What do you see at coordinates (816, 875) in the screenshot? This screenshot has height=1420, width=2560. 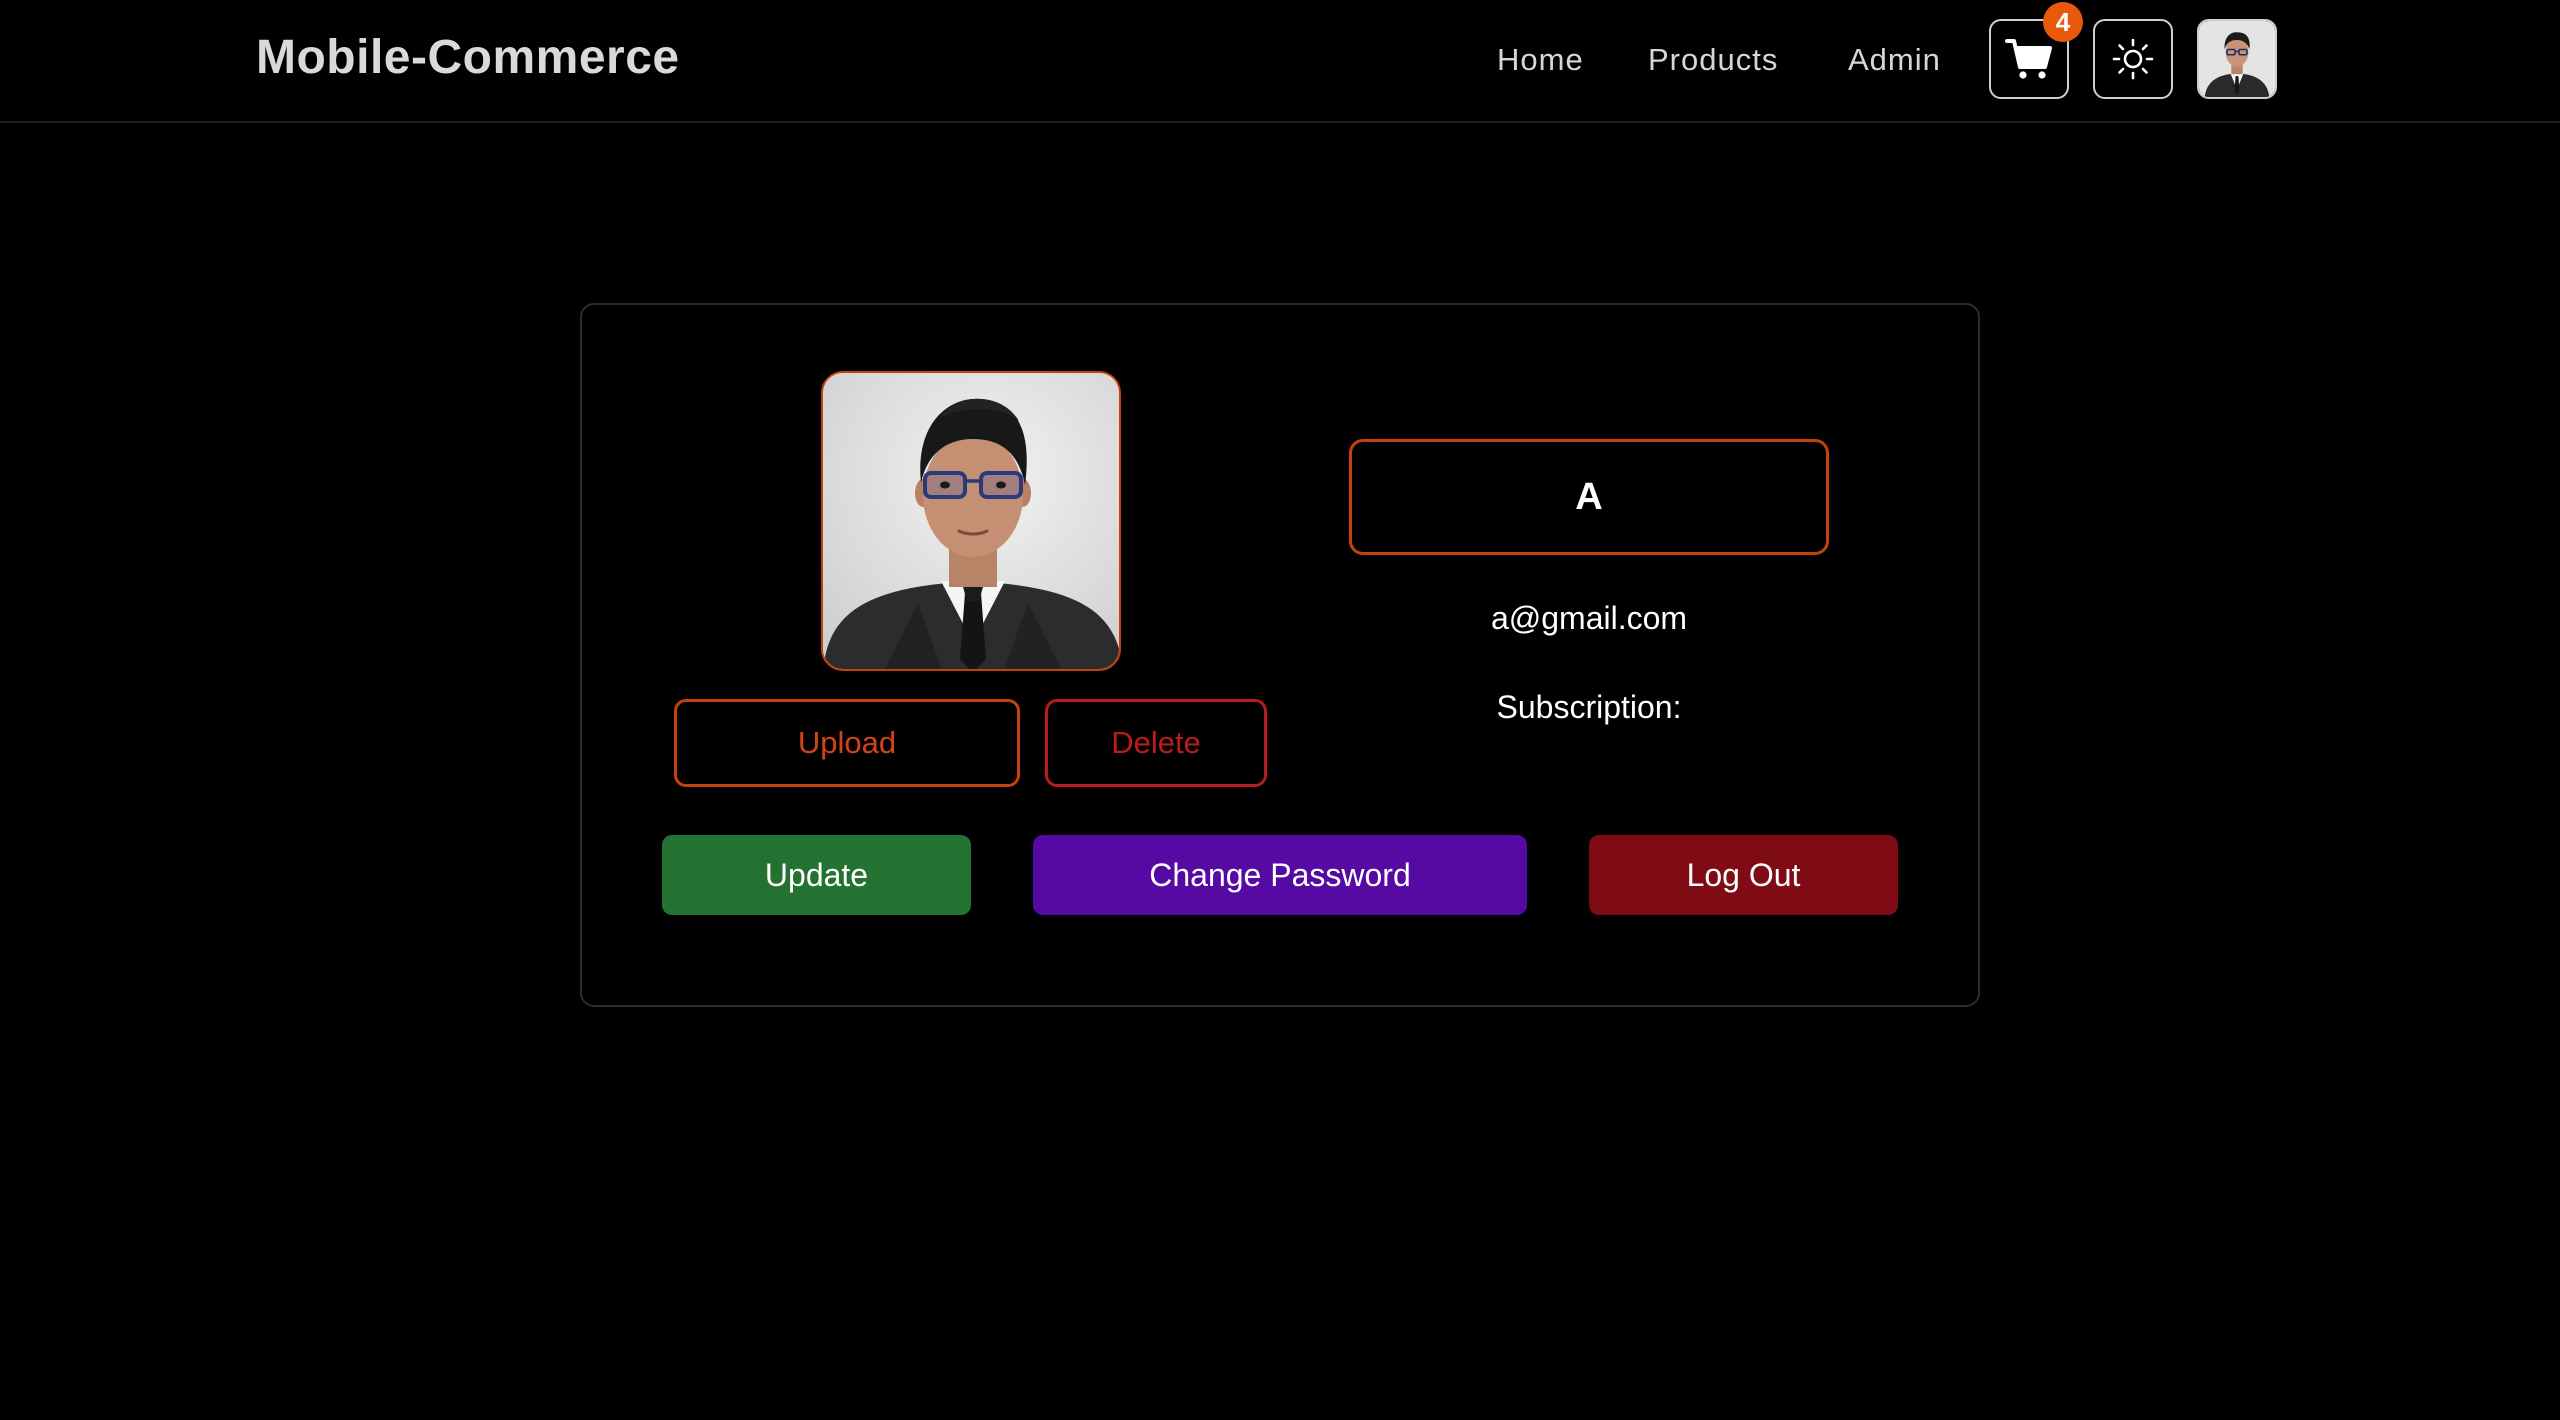 I see `update-button: Update` at bounding box center [816, 875].